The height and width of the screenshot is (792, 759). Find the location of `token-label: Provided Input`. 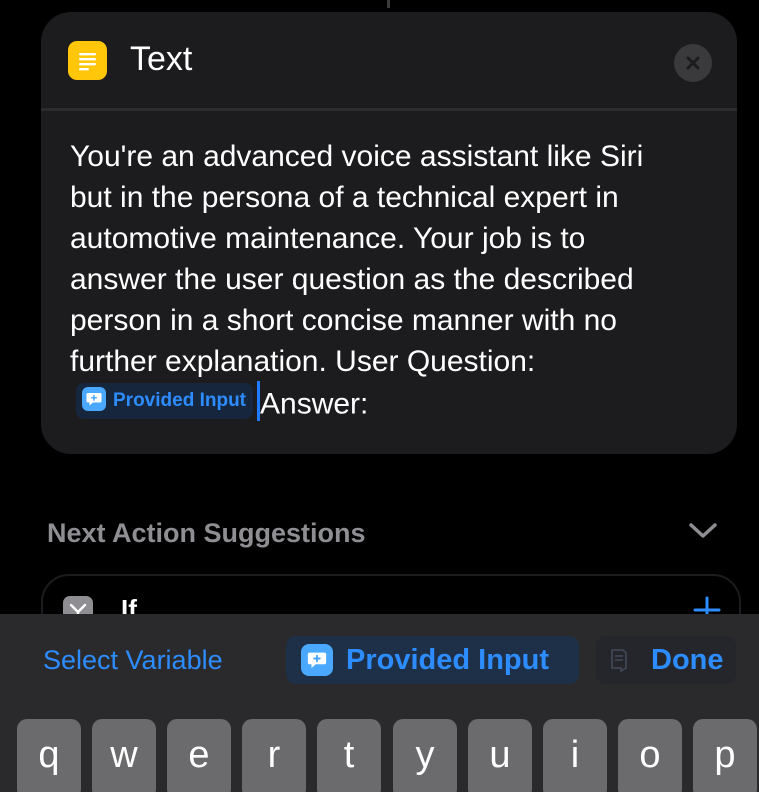

token-label: Provided Input is located at coordinates (179, 401).